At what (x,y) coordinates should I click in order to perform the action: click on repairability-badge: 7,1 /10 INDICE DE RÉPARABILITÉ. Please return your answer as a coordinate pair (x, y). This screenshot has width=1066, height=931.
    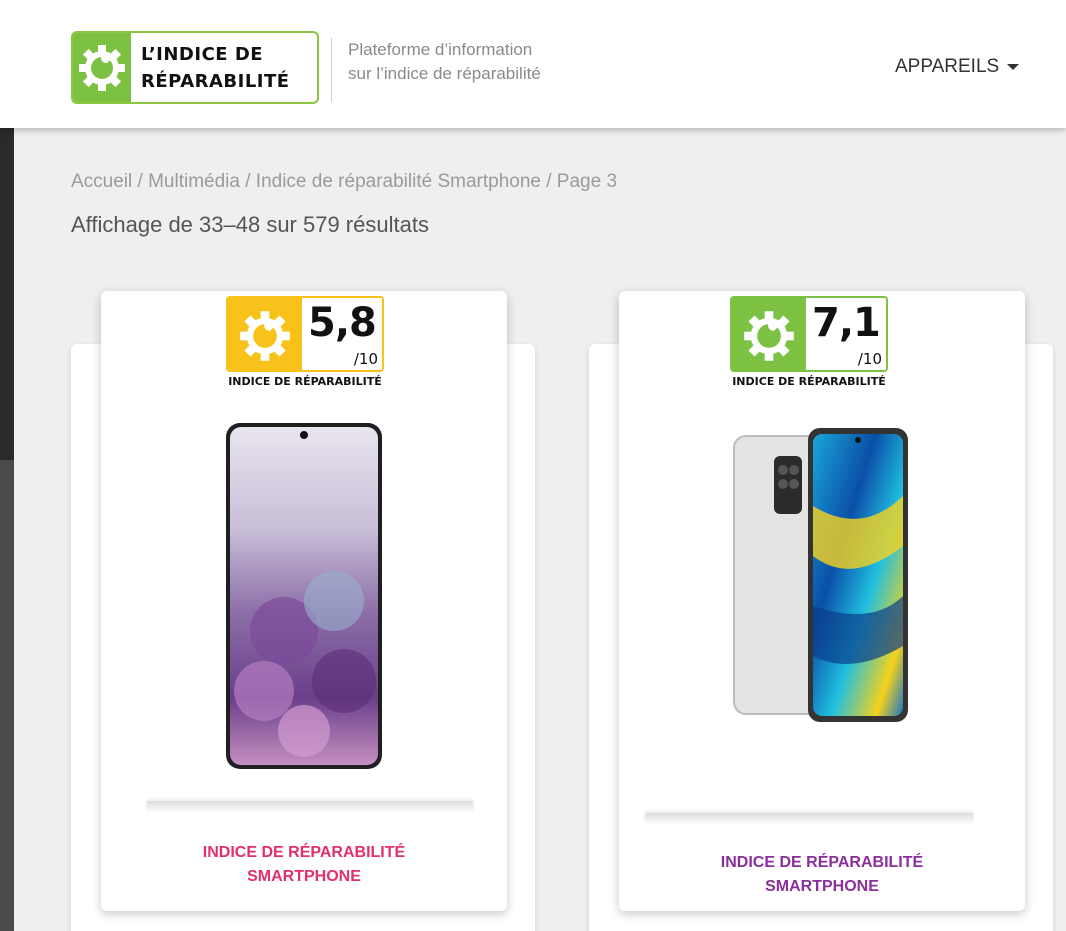
    Looking at the image, I should click on (809, 342).